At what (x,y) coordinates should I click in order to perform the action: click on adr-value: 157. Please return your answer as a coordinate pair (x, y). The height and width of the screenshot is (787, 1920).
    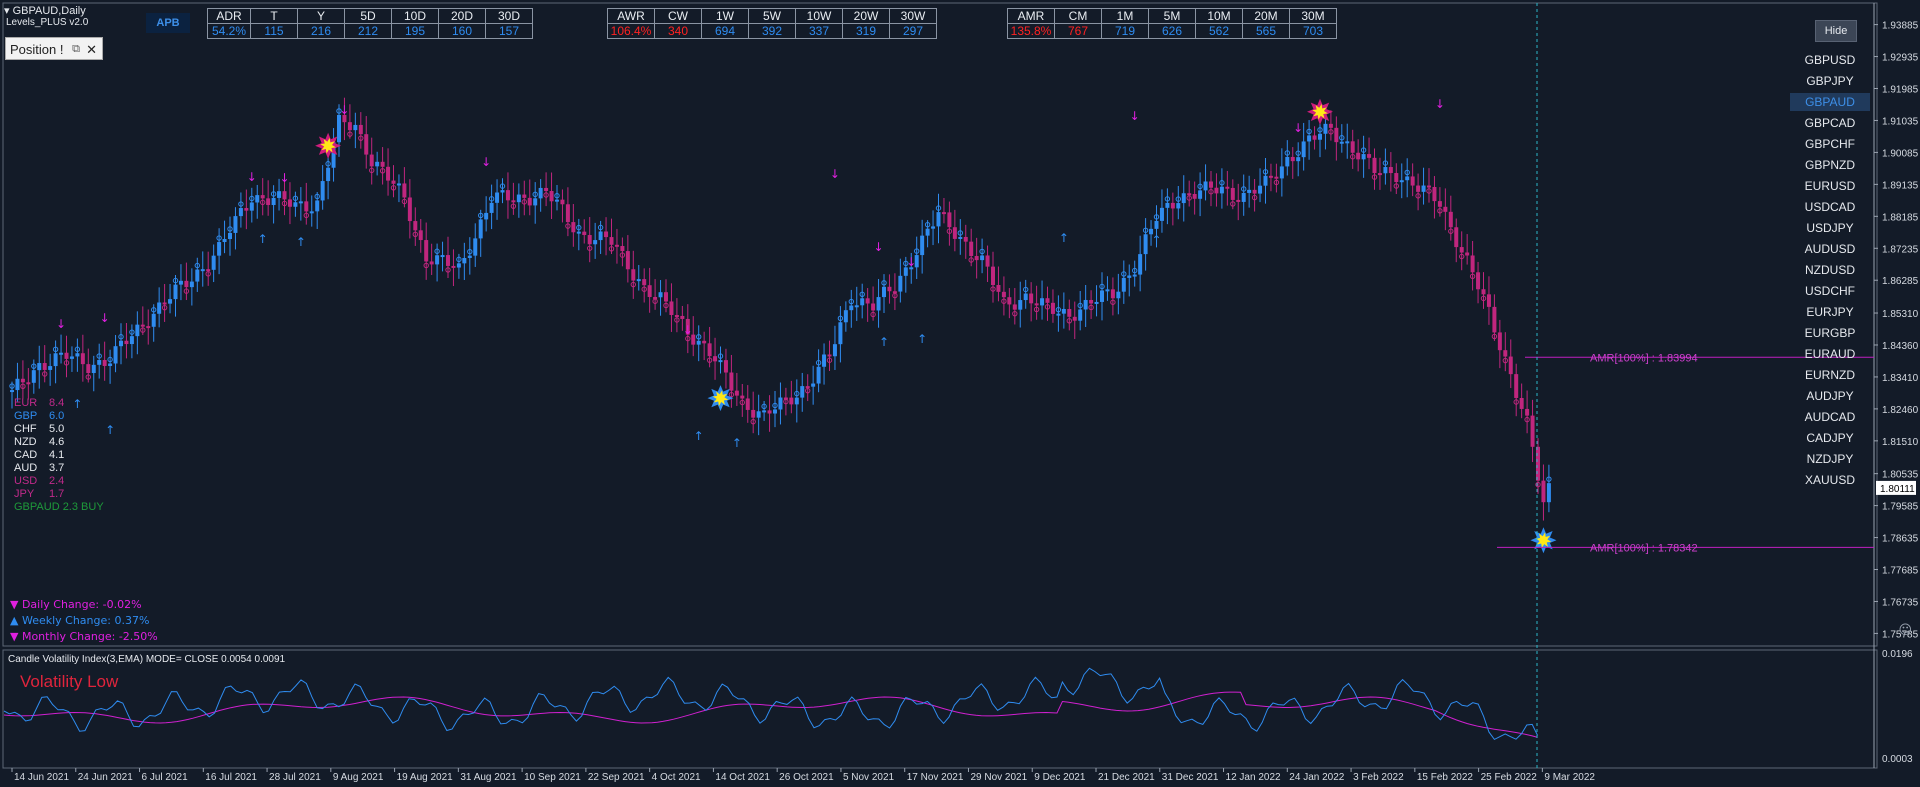
    Looking at the image, I should click on (509, 31).